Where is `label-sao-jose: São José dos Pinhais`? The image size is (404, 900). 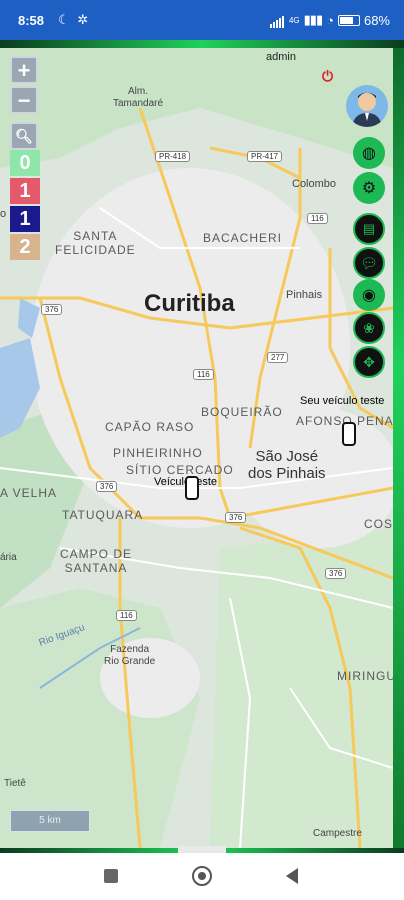
label-sao-jose: São José dos Pinhais is located at coordinates (287, 465).